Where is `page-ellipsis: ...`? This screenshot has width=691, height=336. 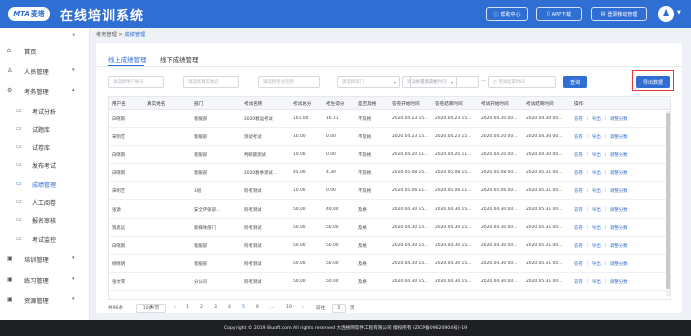 page-ellipsis: ... is located at coordinates (272, 307).